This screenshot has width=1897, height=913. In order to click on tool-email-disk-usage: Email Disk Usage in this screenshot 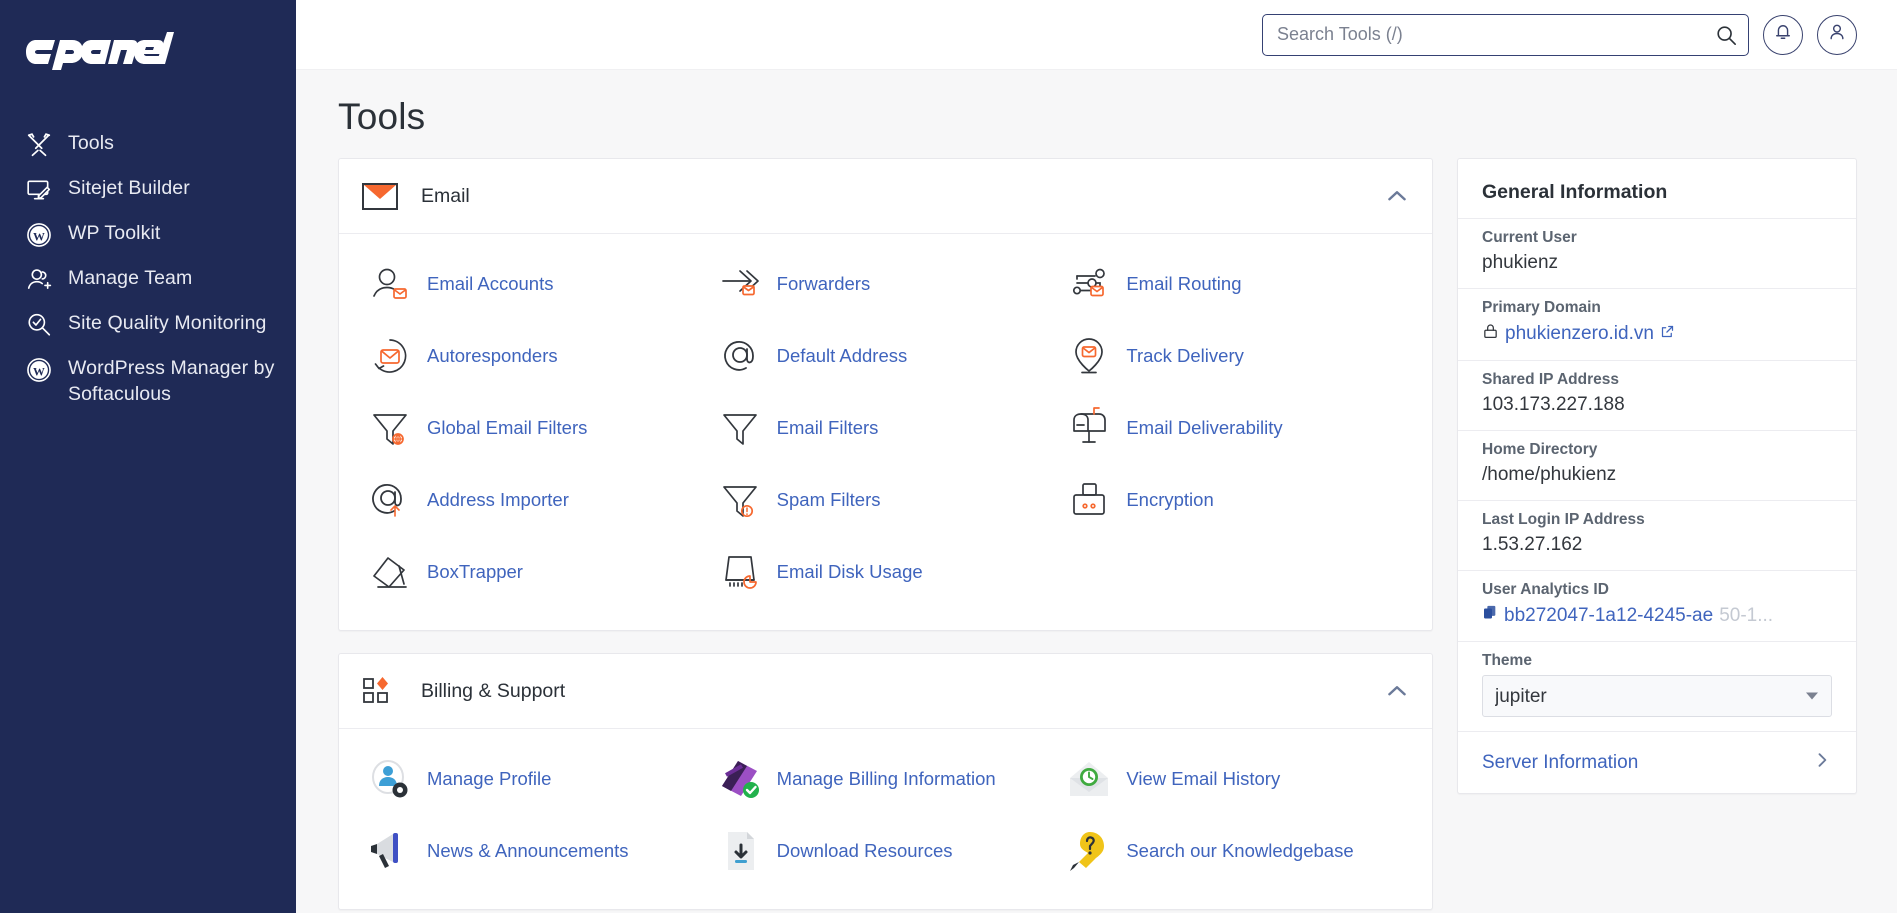, I will do `click(886, 572)`.